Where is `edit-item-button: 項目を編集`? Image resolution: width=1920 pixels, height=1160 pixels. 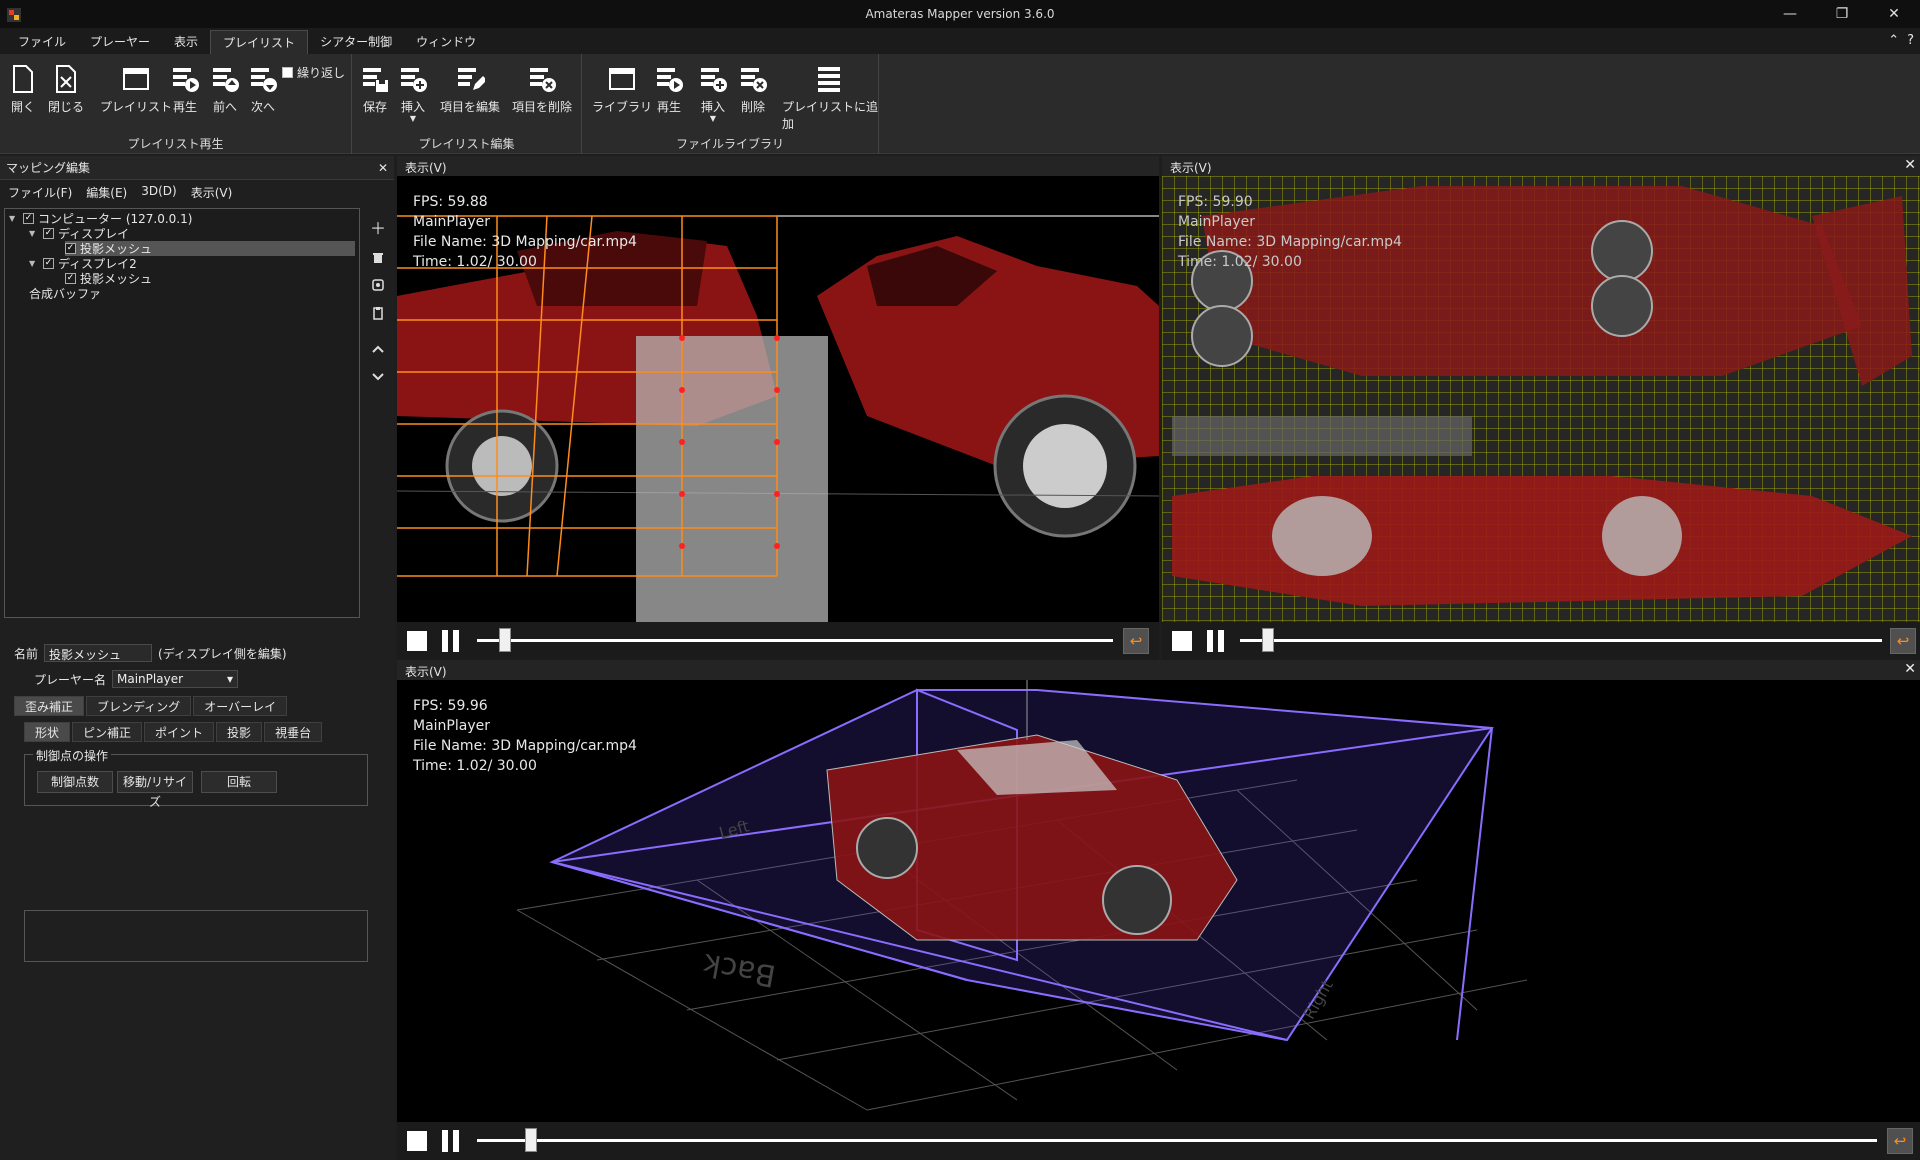
edit-item-button: 項目を編集 is located at coordinates (470, 89).